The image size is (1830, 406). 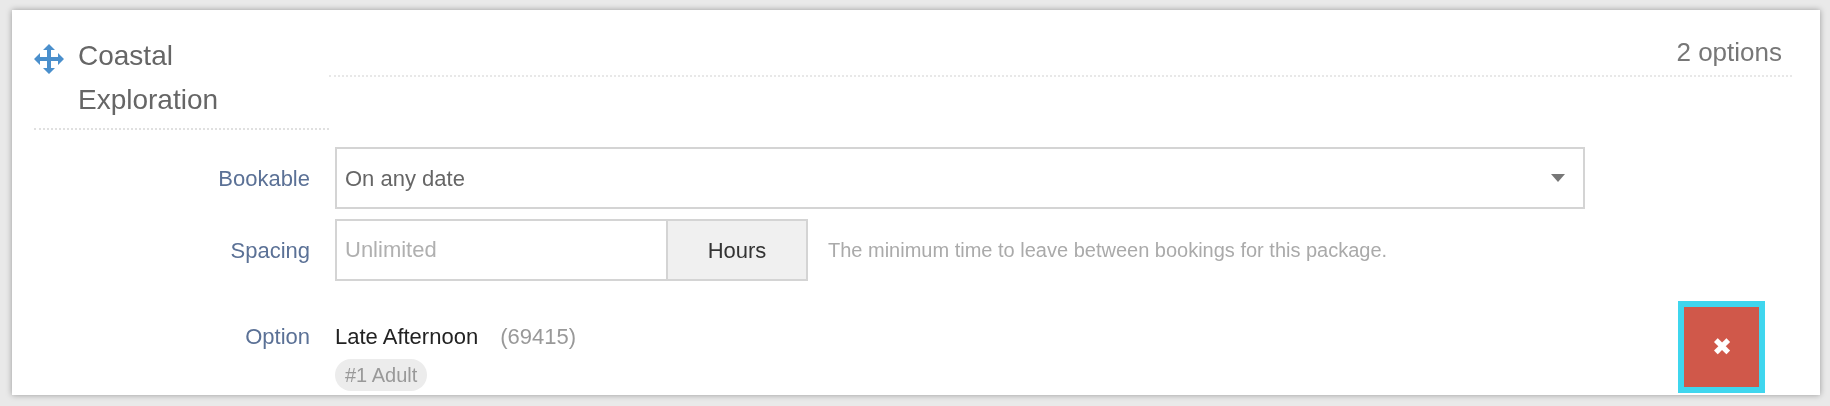 I want to click on option-code: (69415), so click(x=538, y=337).